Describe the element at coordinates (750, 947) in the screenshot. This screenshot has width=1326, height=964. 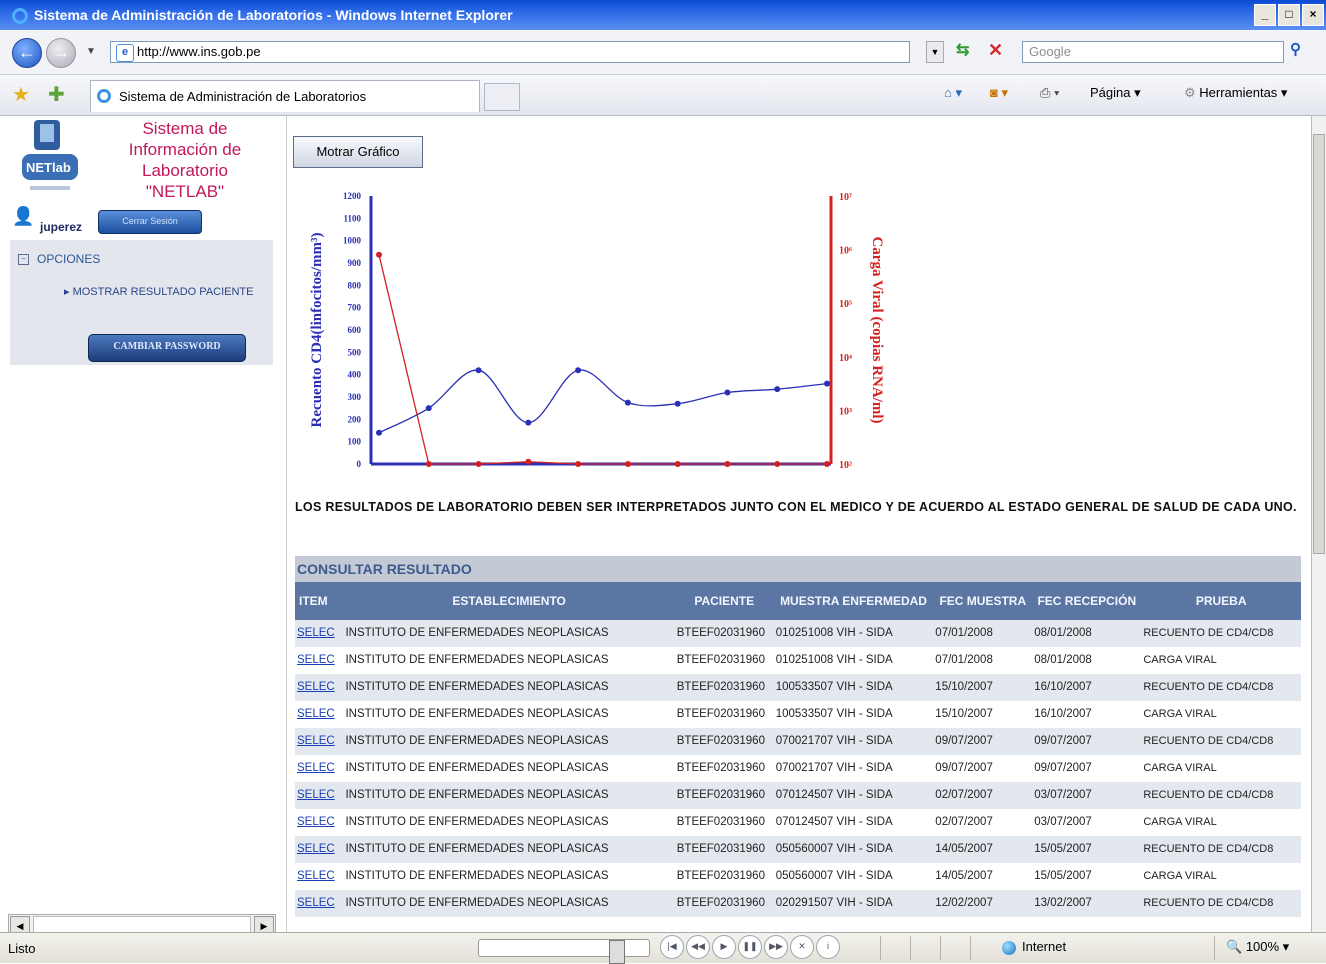
I see `media-pause-icon: ❚❚` at that location.